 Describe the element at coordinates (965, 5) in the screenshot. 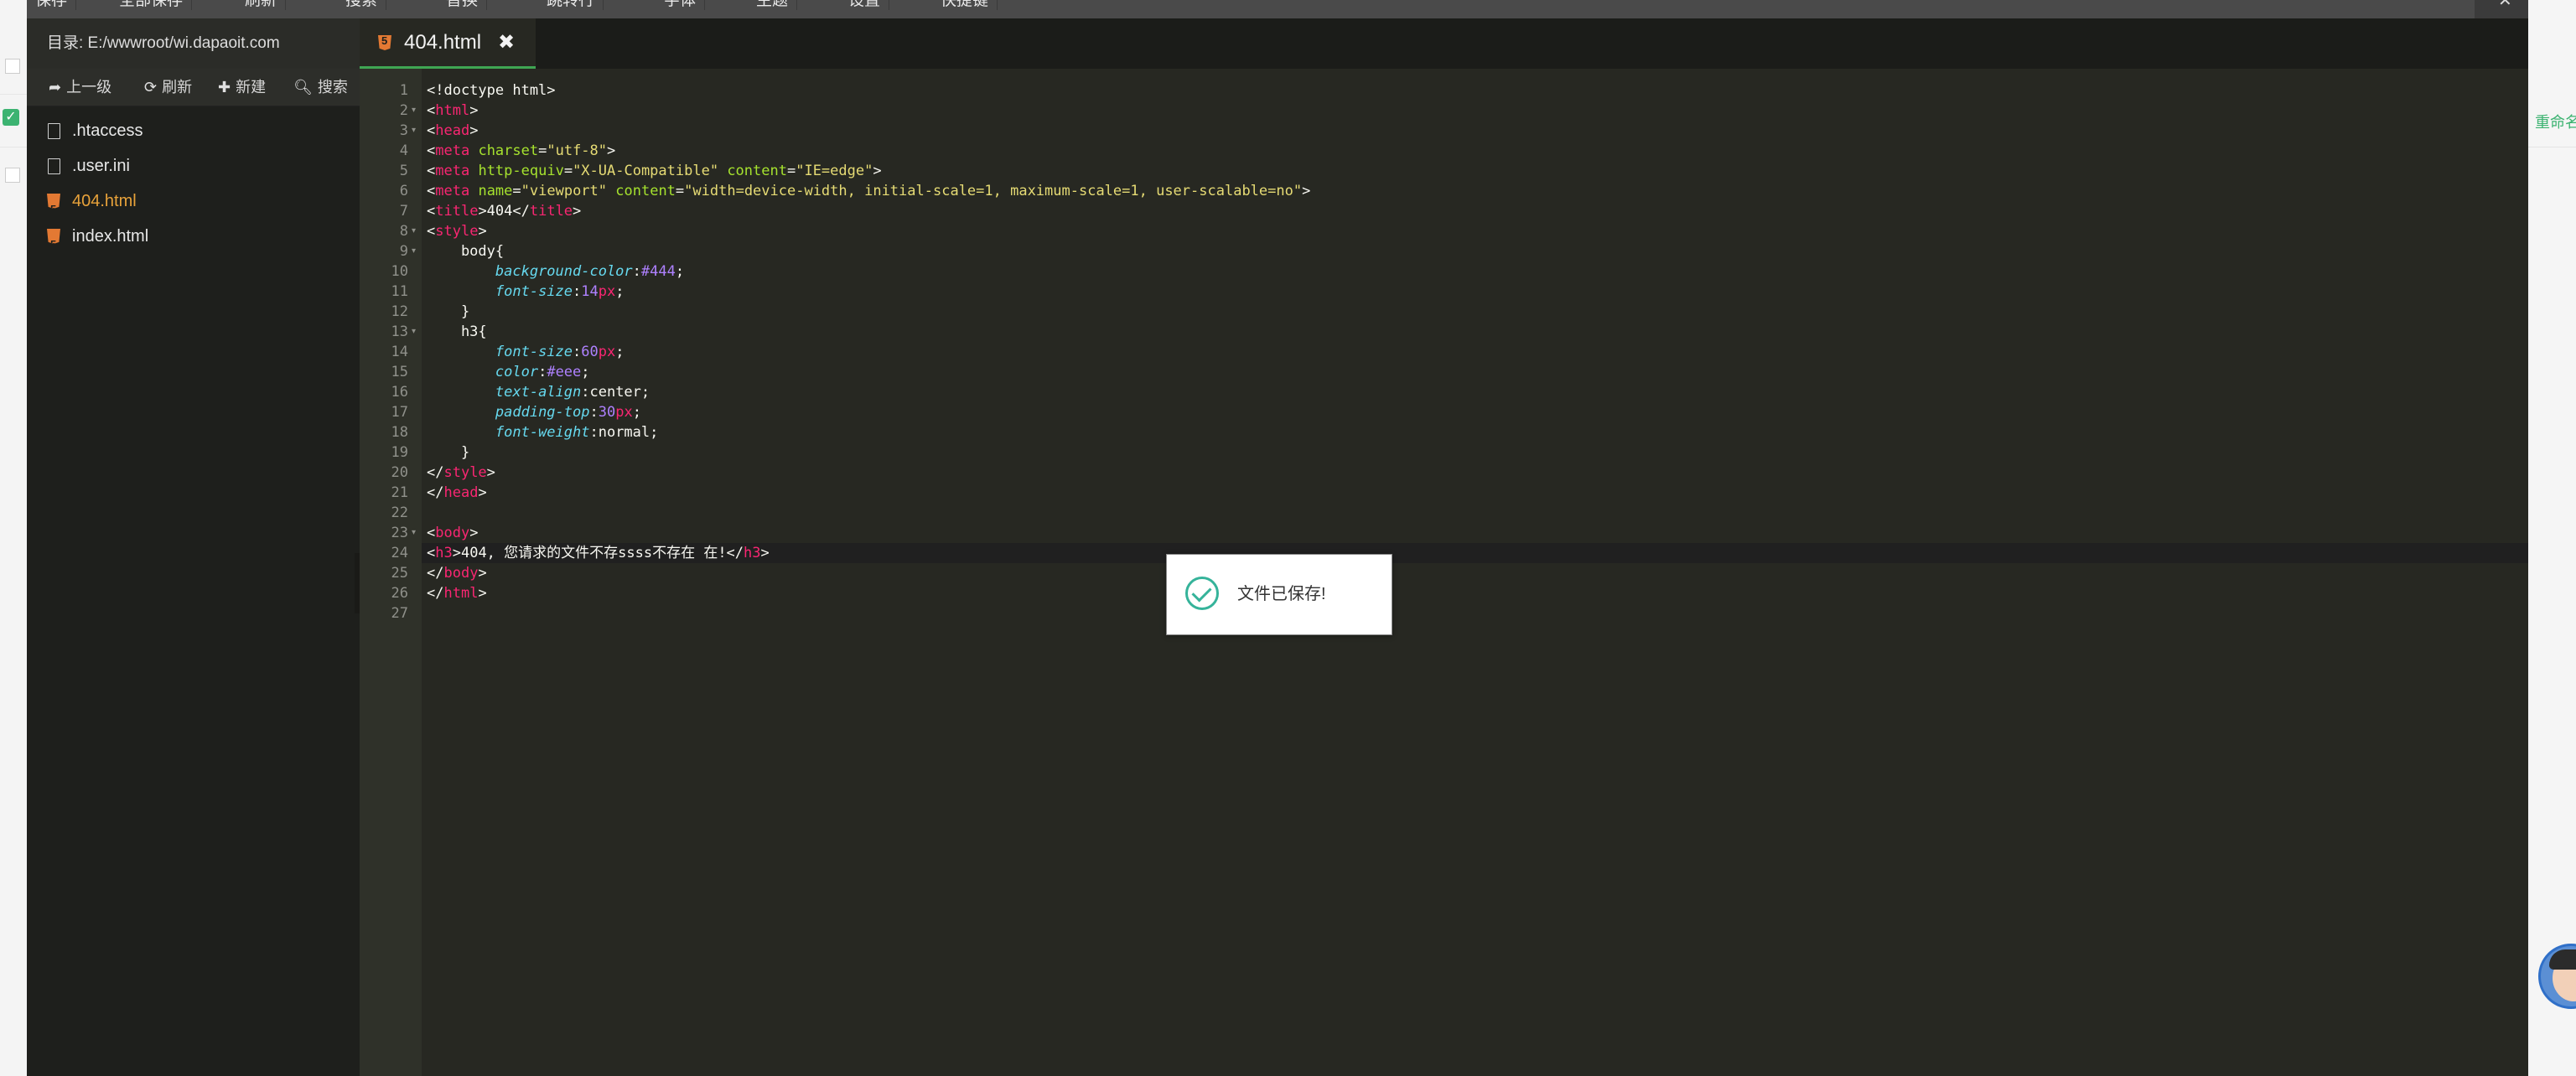

I see `toolbar-shortcuts: 快捷键` at that location.